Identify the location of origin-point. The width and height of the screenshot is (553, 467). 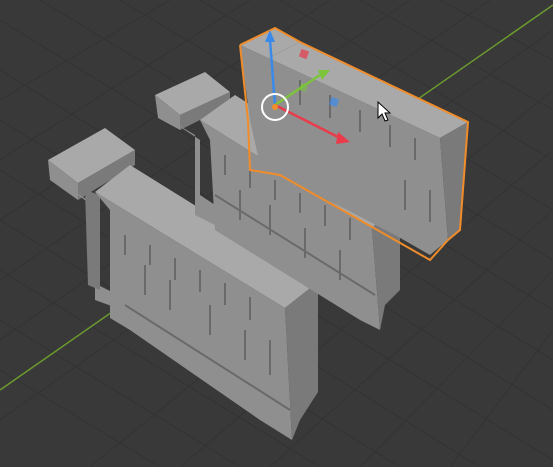
(275, 107).